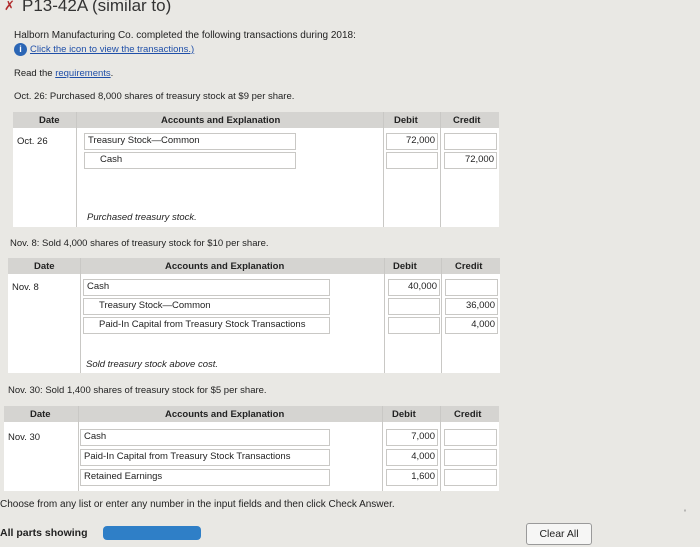  Describe the element at coordinates (471, 325) in the screenshot. I see `credit-input: 4,000` at that location.